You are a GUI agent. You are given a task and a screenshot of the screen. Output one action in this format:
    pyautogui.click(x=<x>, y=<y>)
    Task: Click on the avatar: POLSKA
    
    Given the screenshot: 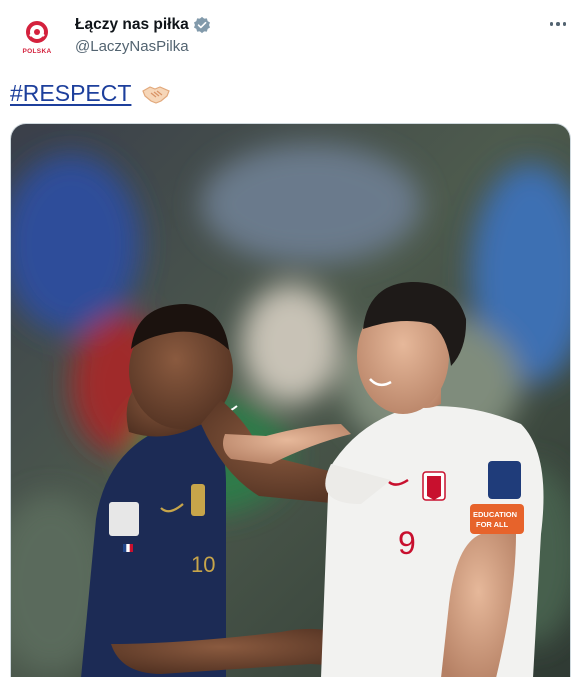 What is the action you would take?
    pyautogui.click(x=37, y=37)
    